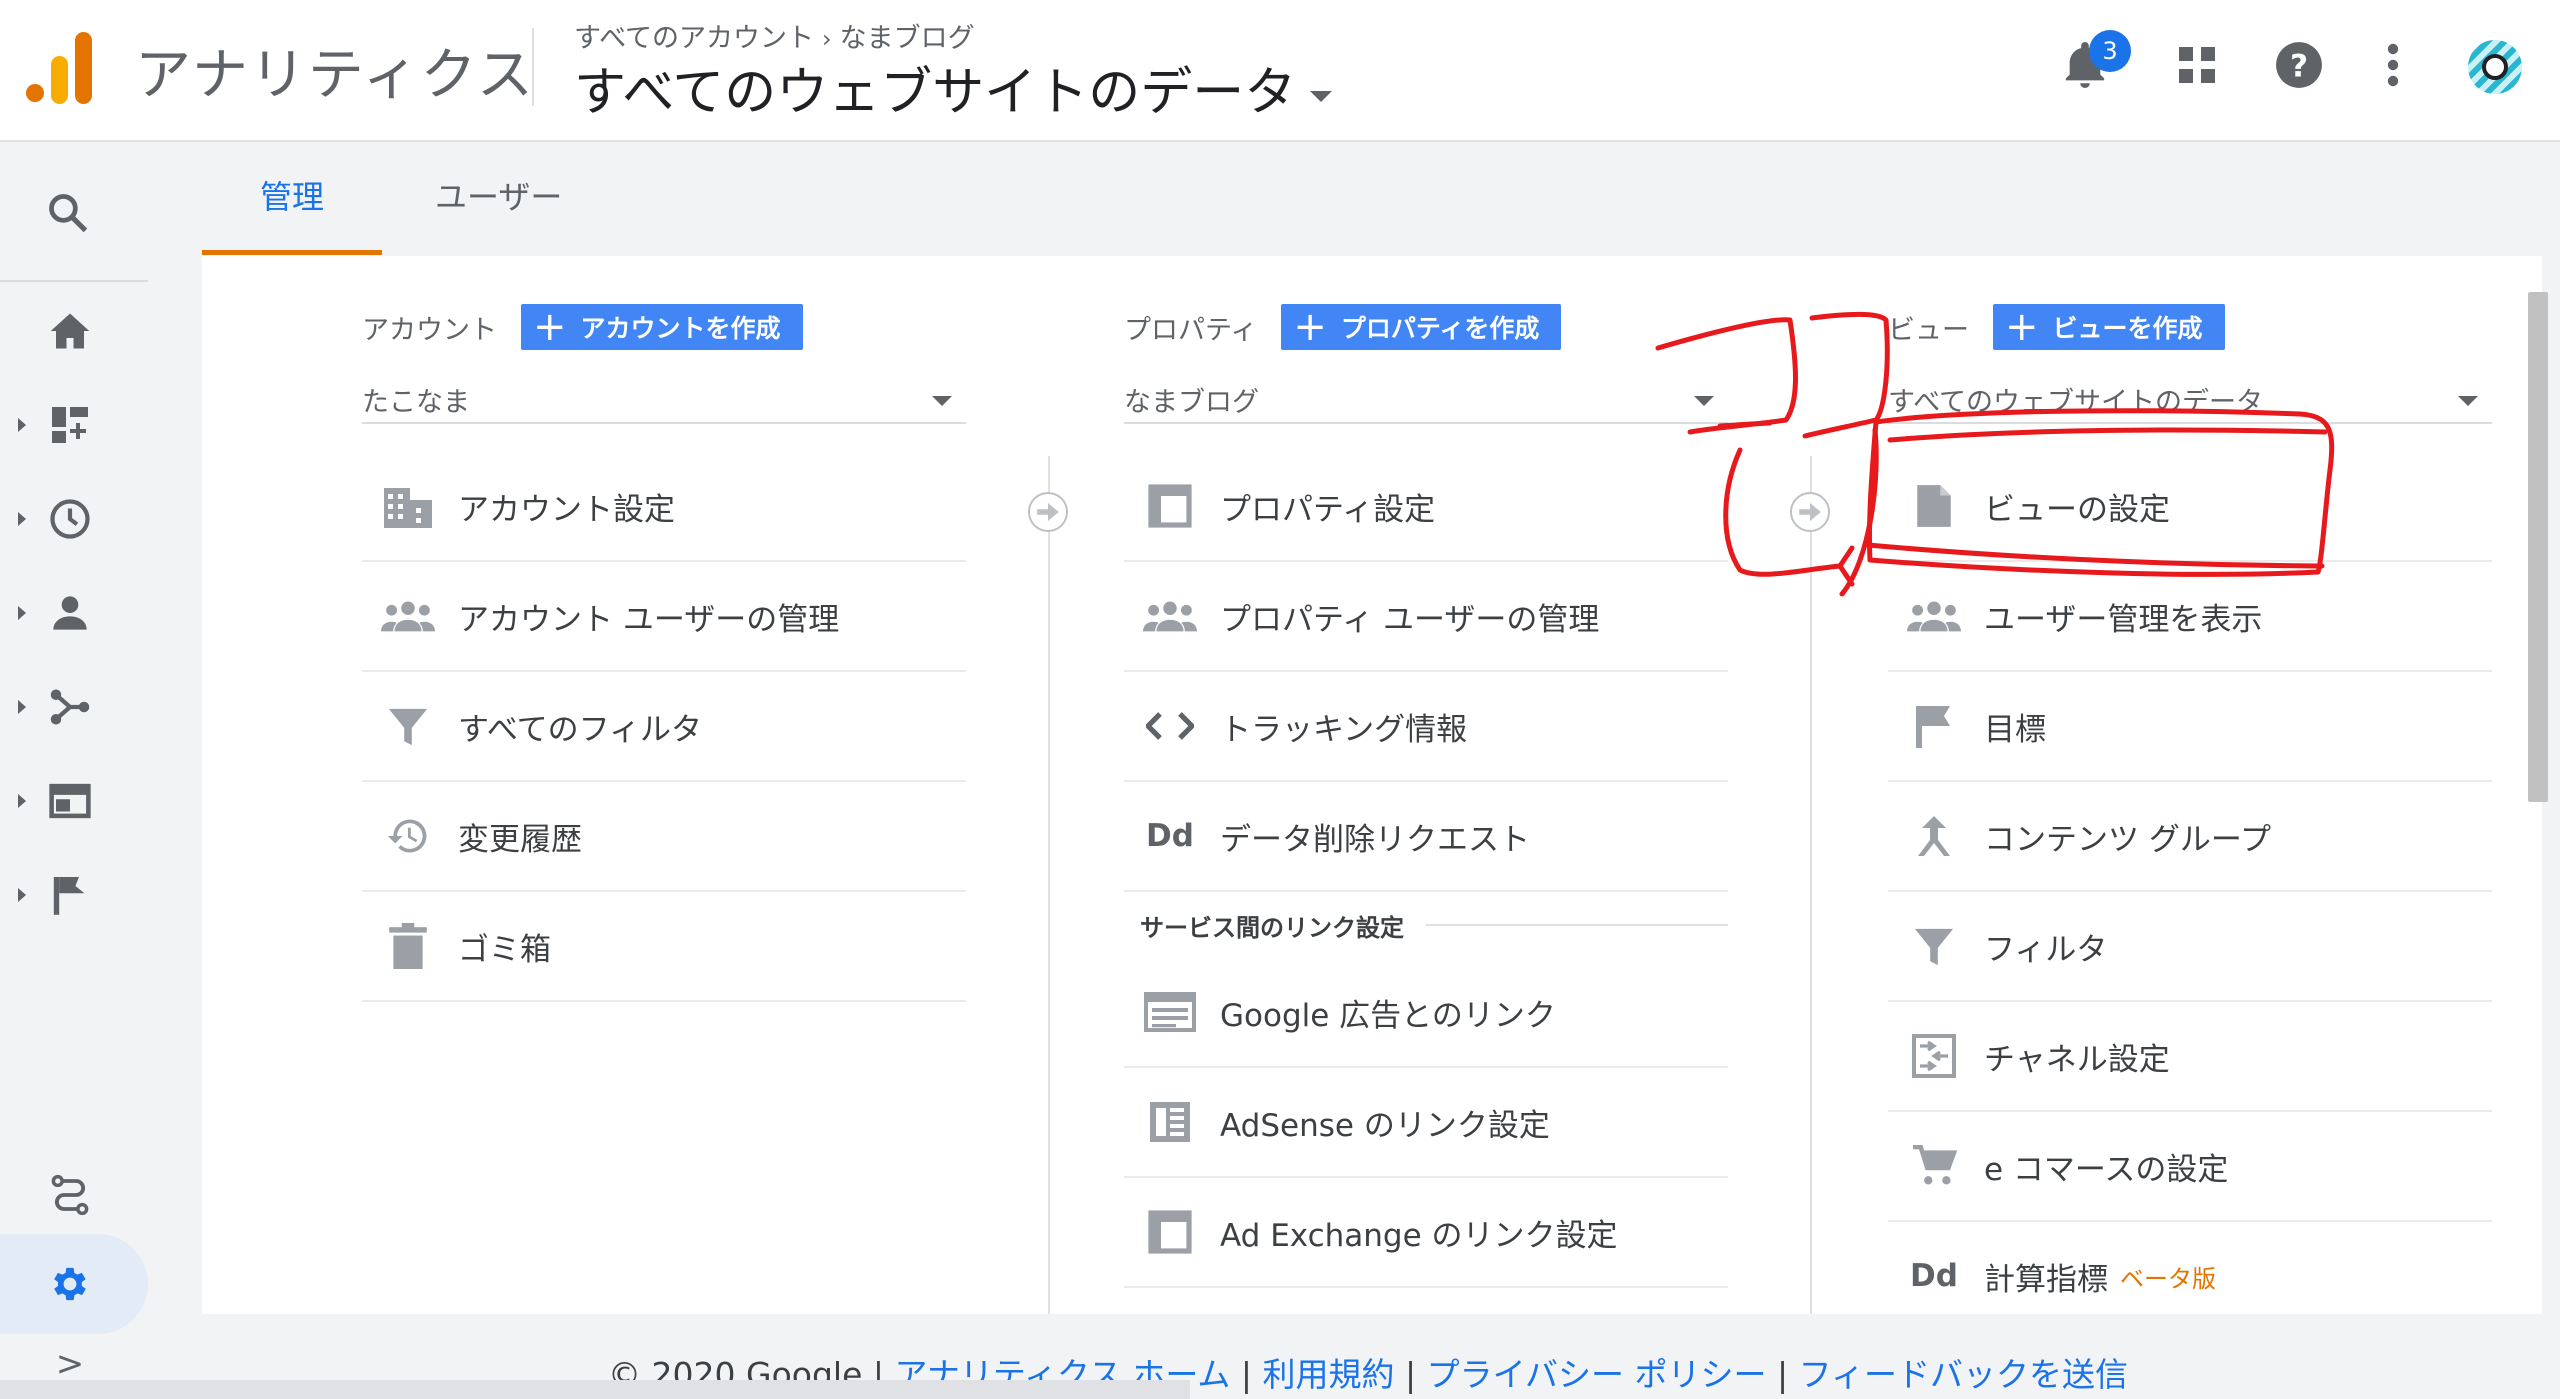  Describe the element at coordinates (2299, 65) in the screenshot. I see `help-icon: ?` at that location.